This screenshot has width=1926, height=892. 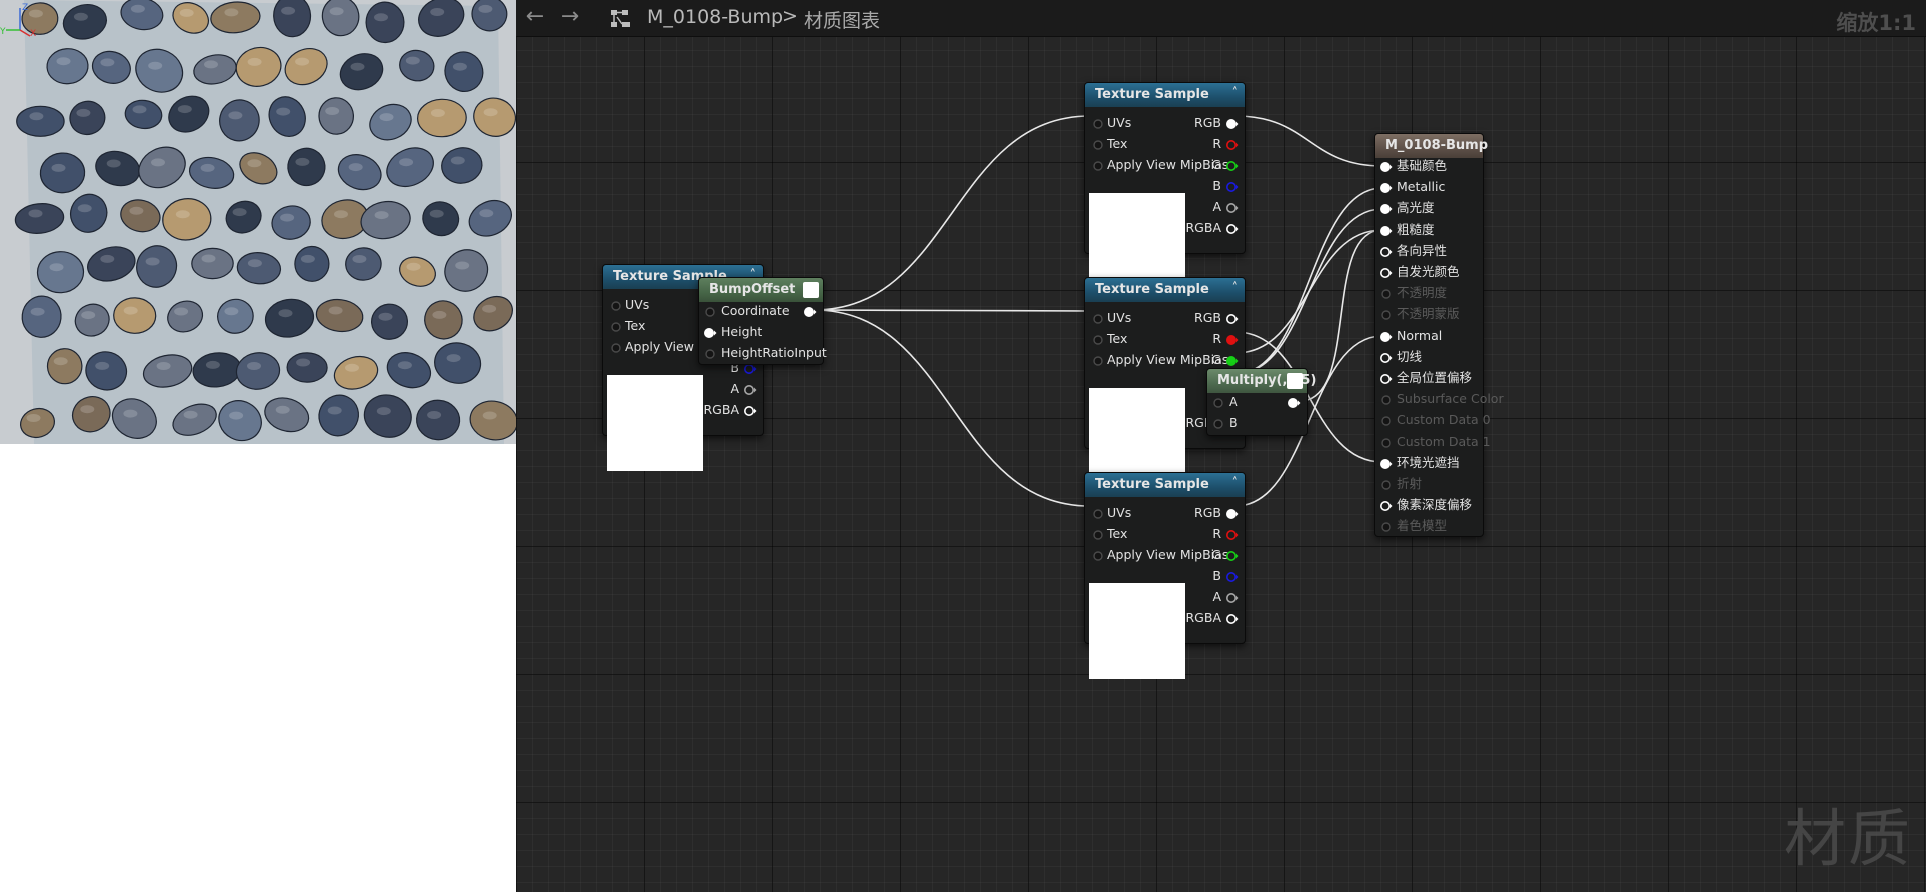 I want to click on output-pin-label: RGBA, so click(x=721, y=409).